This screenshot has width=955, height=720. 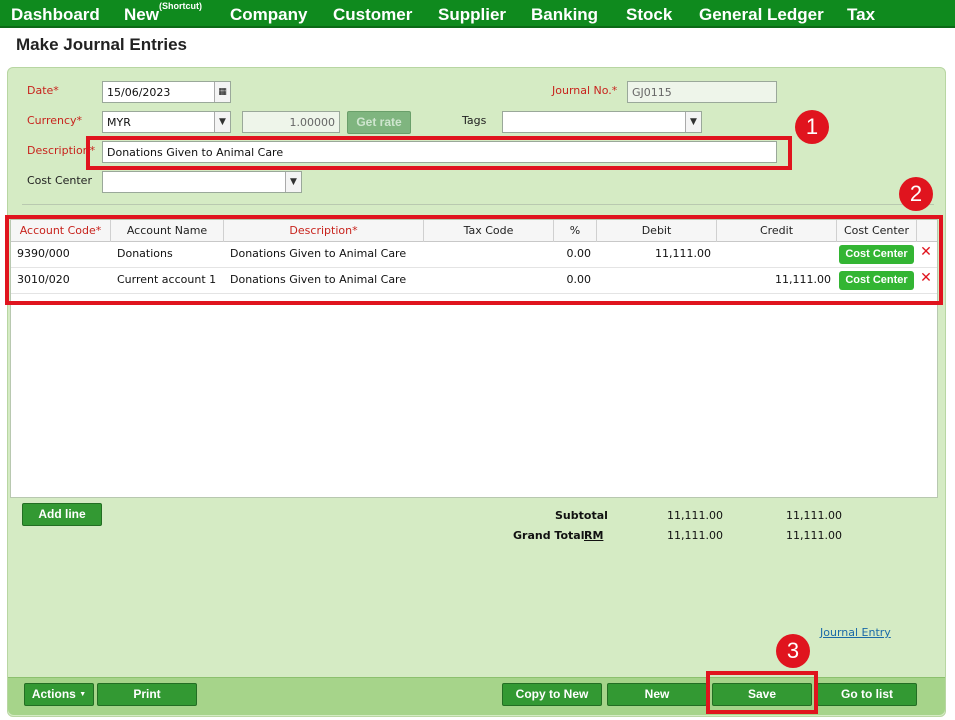 I want to click on add-line-button: Add line, so click(x=62, y=514).